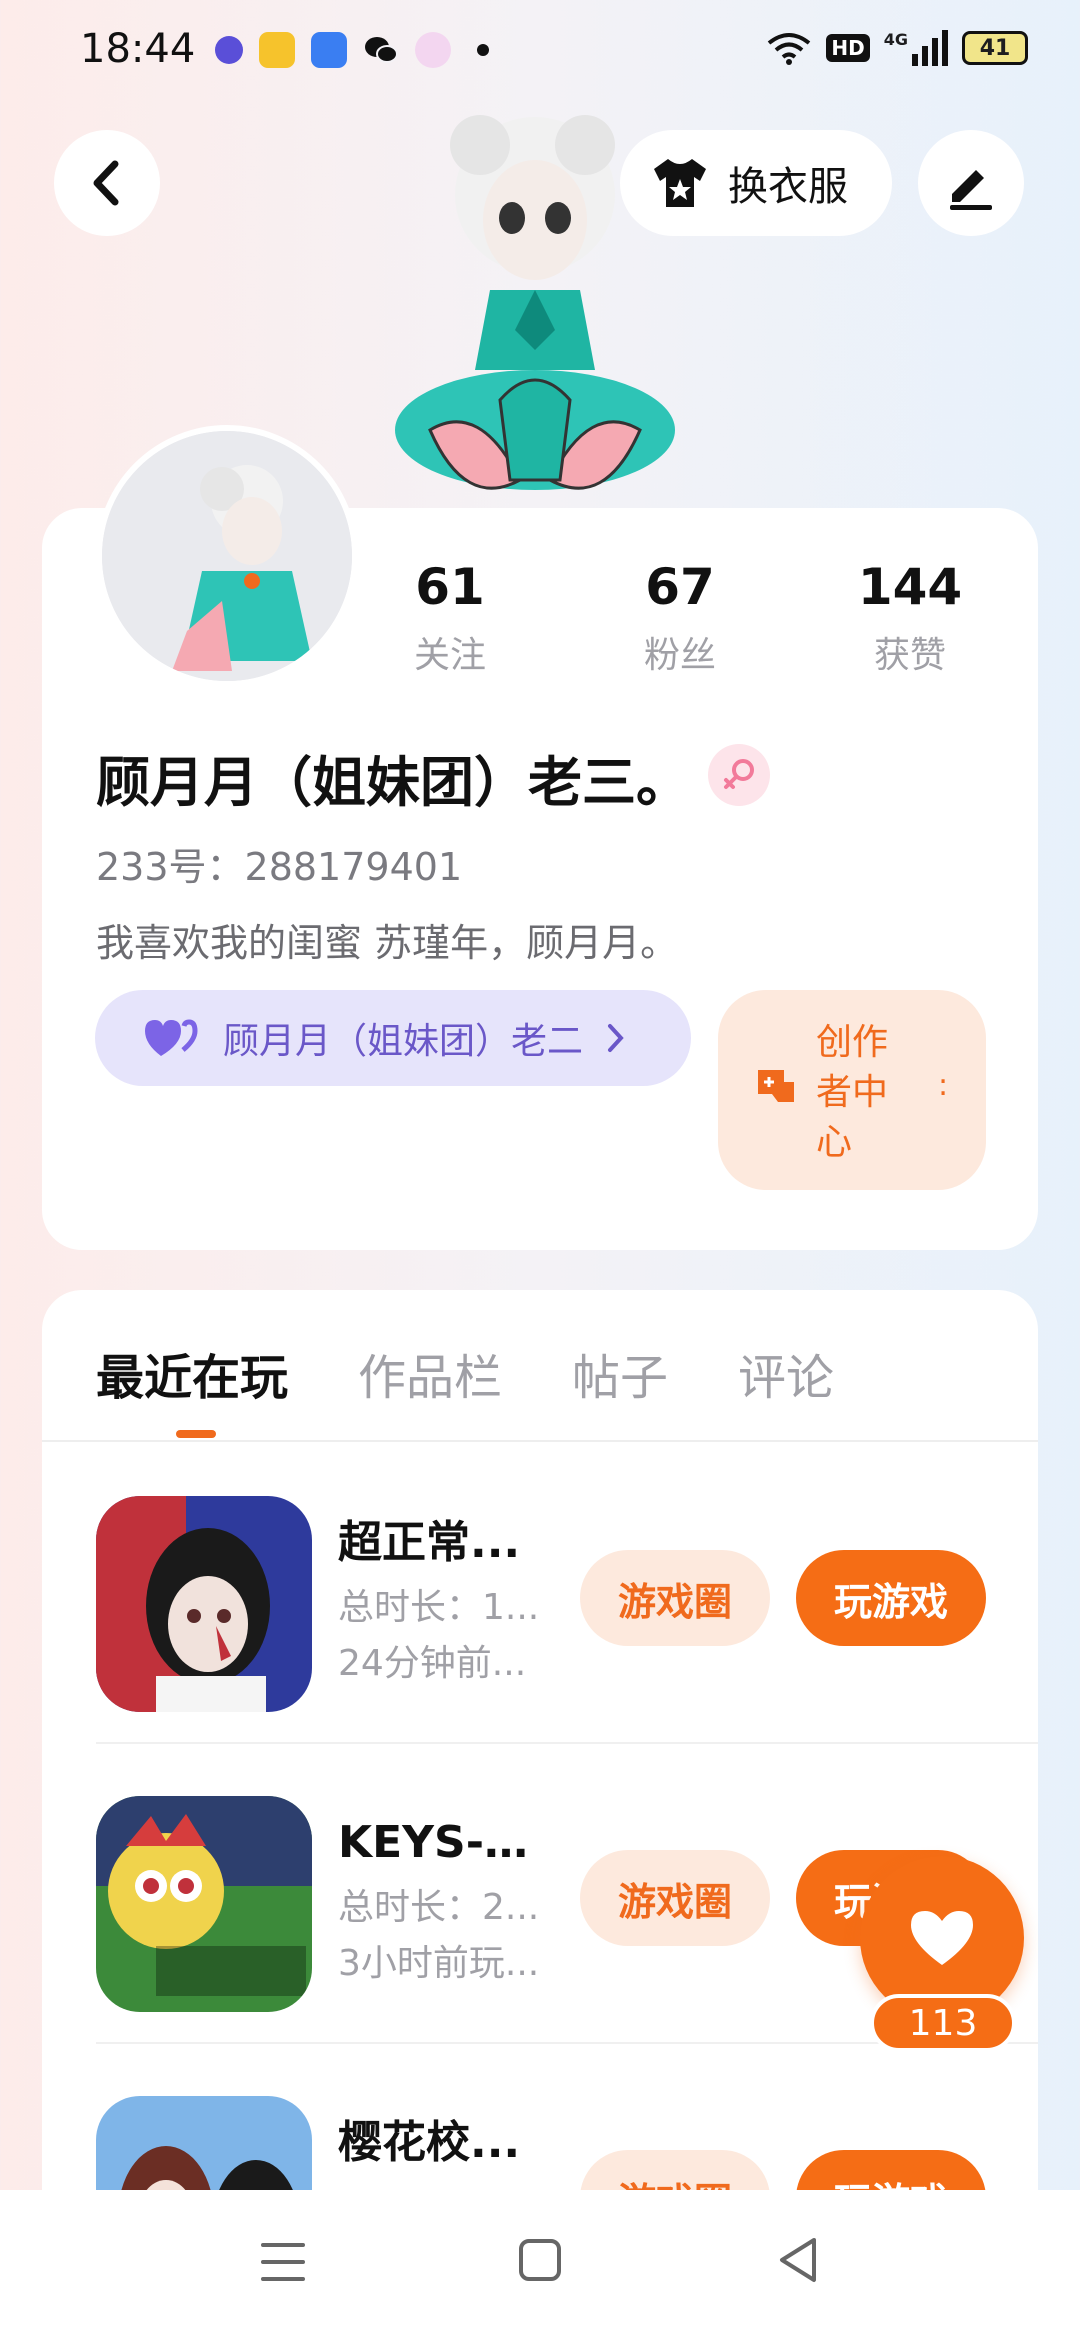 This screenshot has height=2340, width=1080. Describe the element at coordinates (680, 183) in the screenshot. I see `tshirt-icon` at that location.